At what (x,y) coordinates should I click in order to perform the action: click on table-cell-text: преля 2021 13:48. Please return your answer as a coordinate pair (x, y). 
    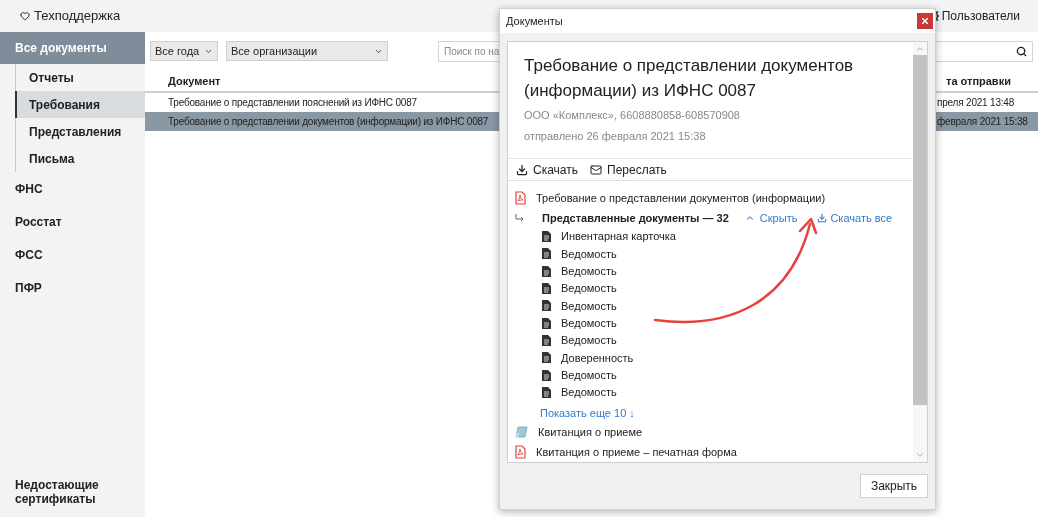
    Looking at the image, I should click on (976, 103).